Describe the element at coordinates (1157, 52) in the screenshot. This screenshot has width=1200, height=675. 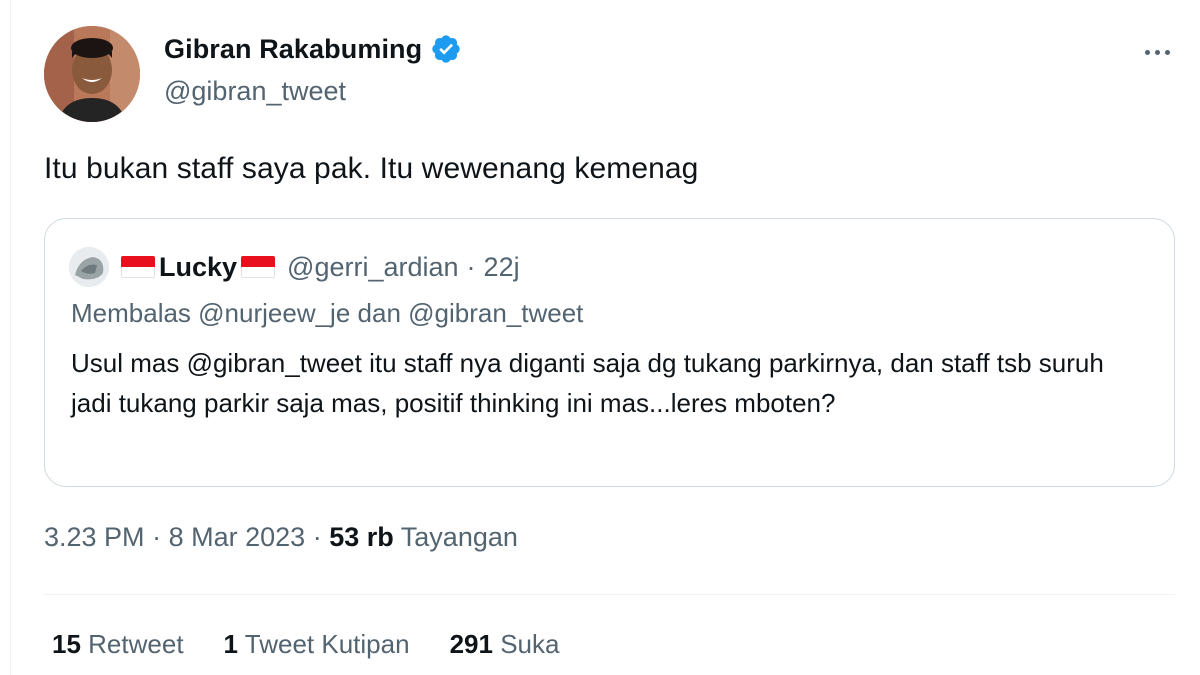
I see `more-options-icon` at that location.